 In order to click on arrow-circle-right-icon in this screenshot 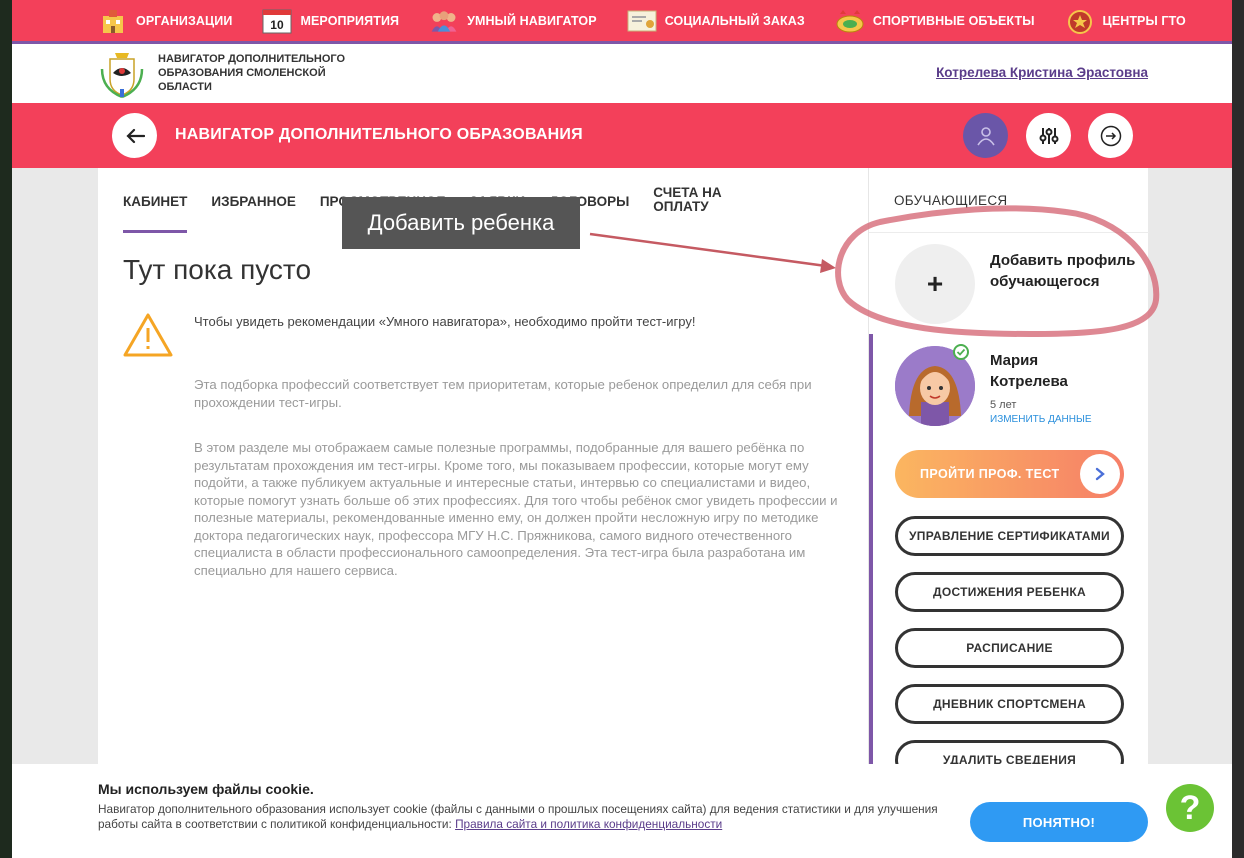, I will do `click(1110, 135)`.